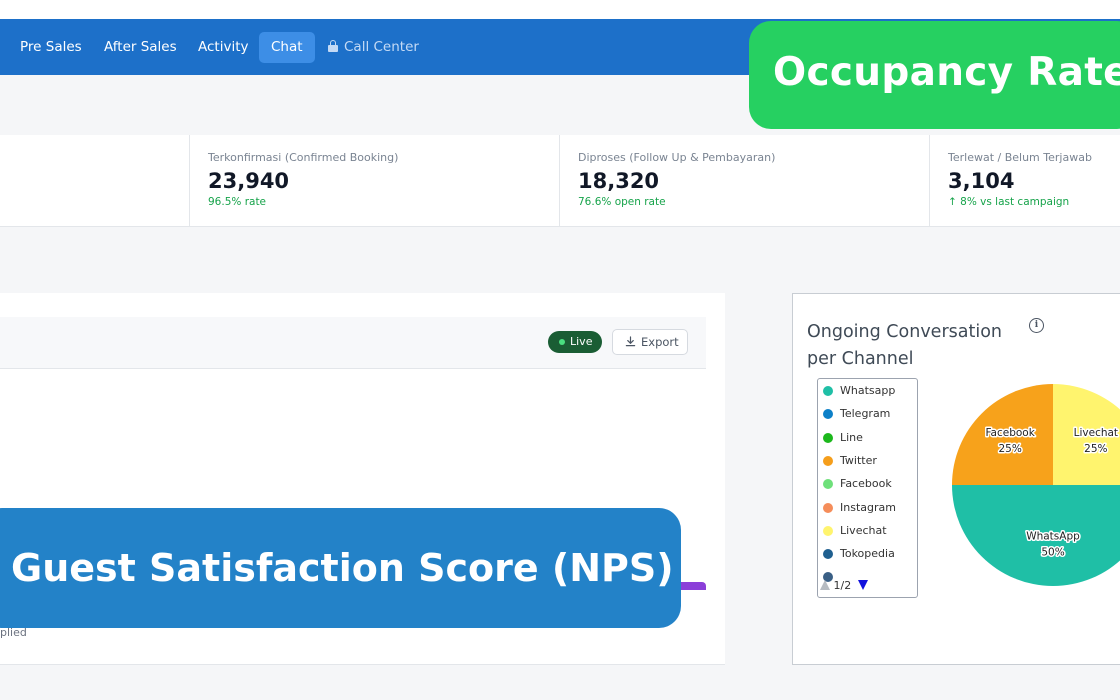 This screenshot has height=700, width=1120. I want to click on pie-label-name: Livechat, so click(1096, 433).